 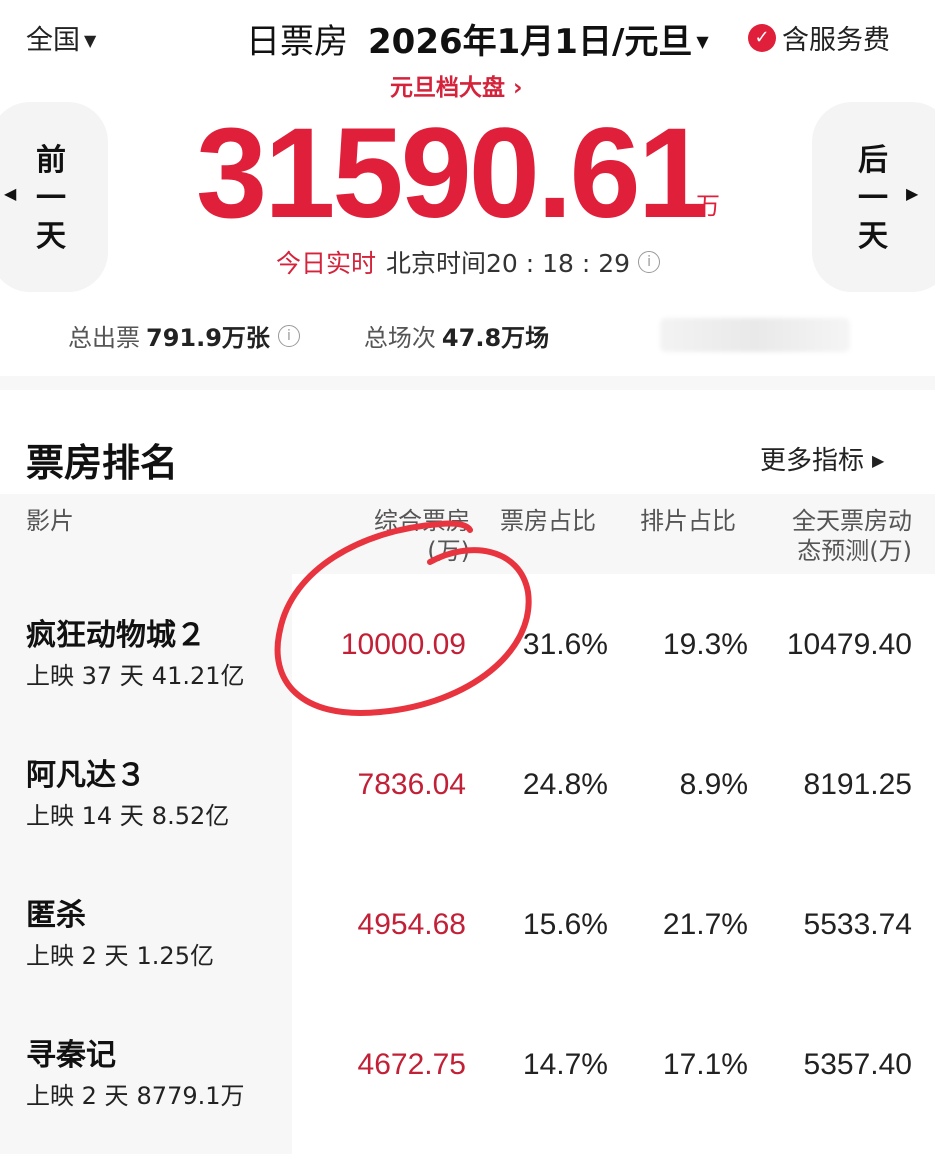 I want to click on movie-name: 阿凡达３, so click(x=86, y=775).